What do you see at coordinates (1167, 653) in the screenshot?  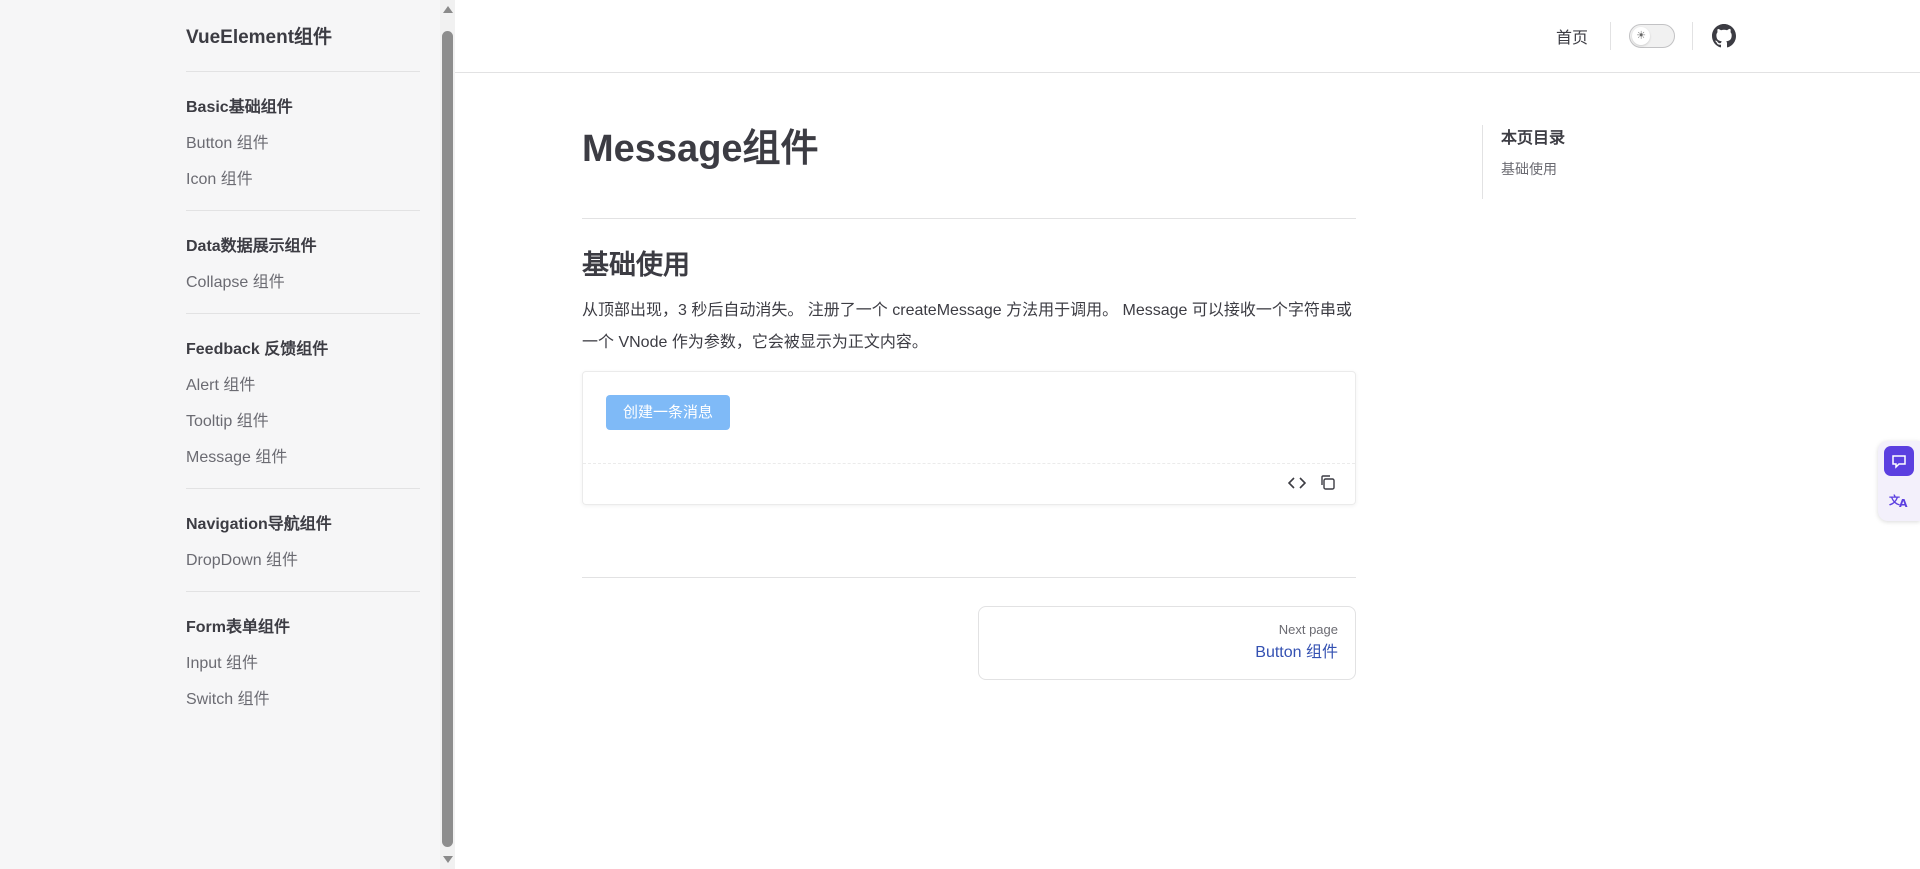 I see `next-page-link: Button 组件` at bounding box center [1167, 653].